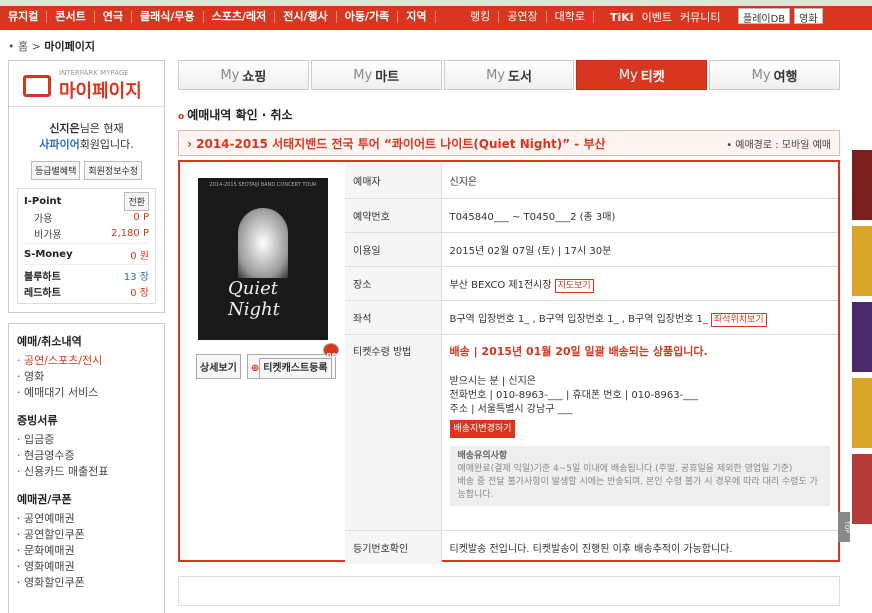  Describe the element at coordinates (519, 77) in the screenshot. I see `tab-label: 도서` at that location.